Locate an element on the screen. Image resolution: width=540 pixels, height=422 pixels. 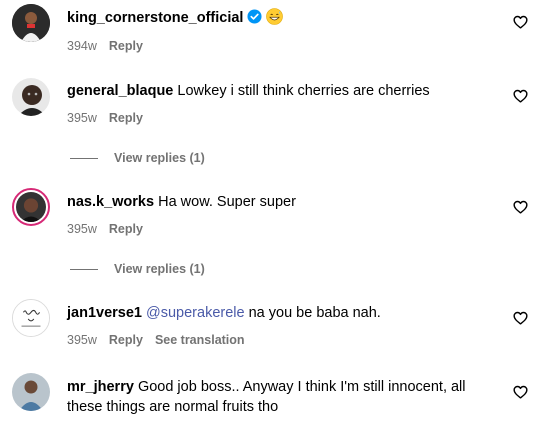
comment-username: nas.k_works is located at coordinates (110, 202).